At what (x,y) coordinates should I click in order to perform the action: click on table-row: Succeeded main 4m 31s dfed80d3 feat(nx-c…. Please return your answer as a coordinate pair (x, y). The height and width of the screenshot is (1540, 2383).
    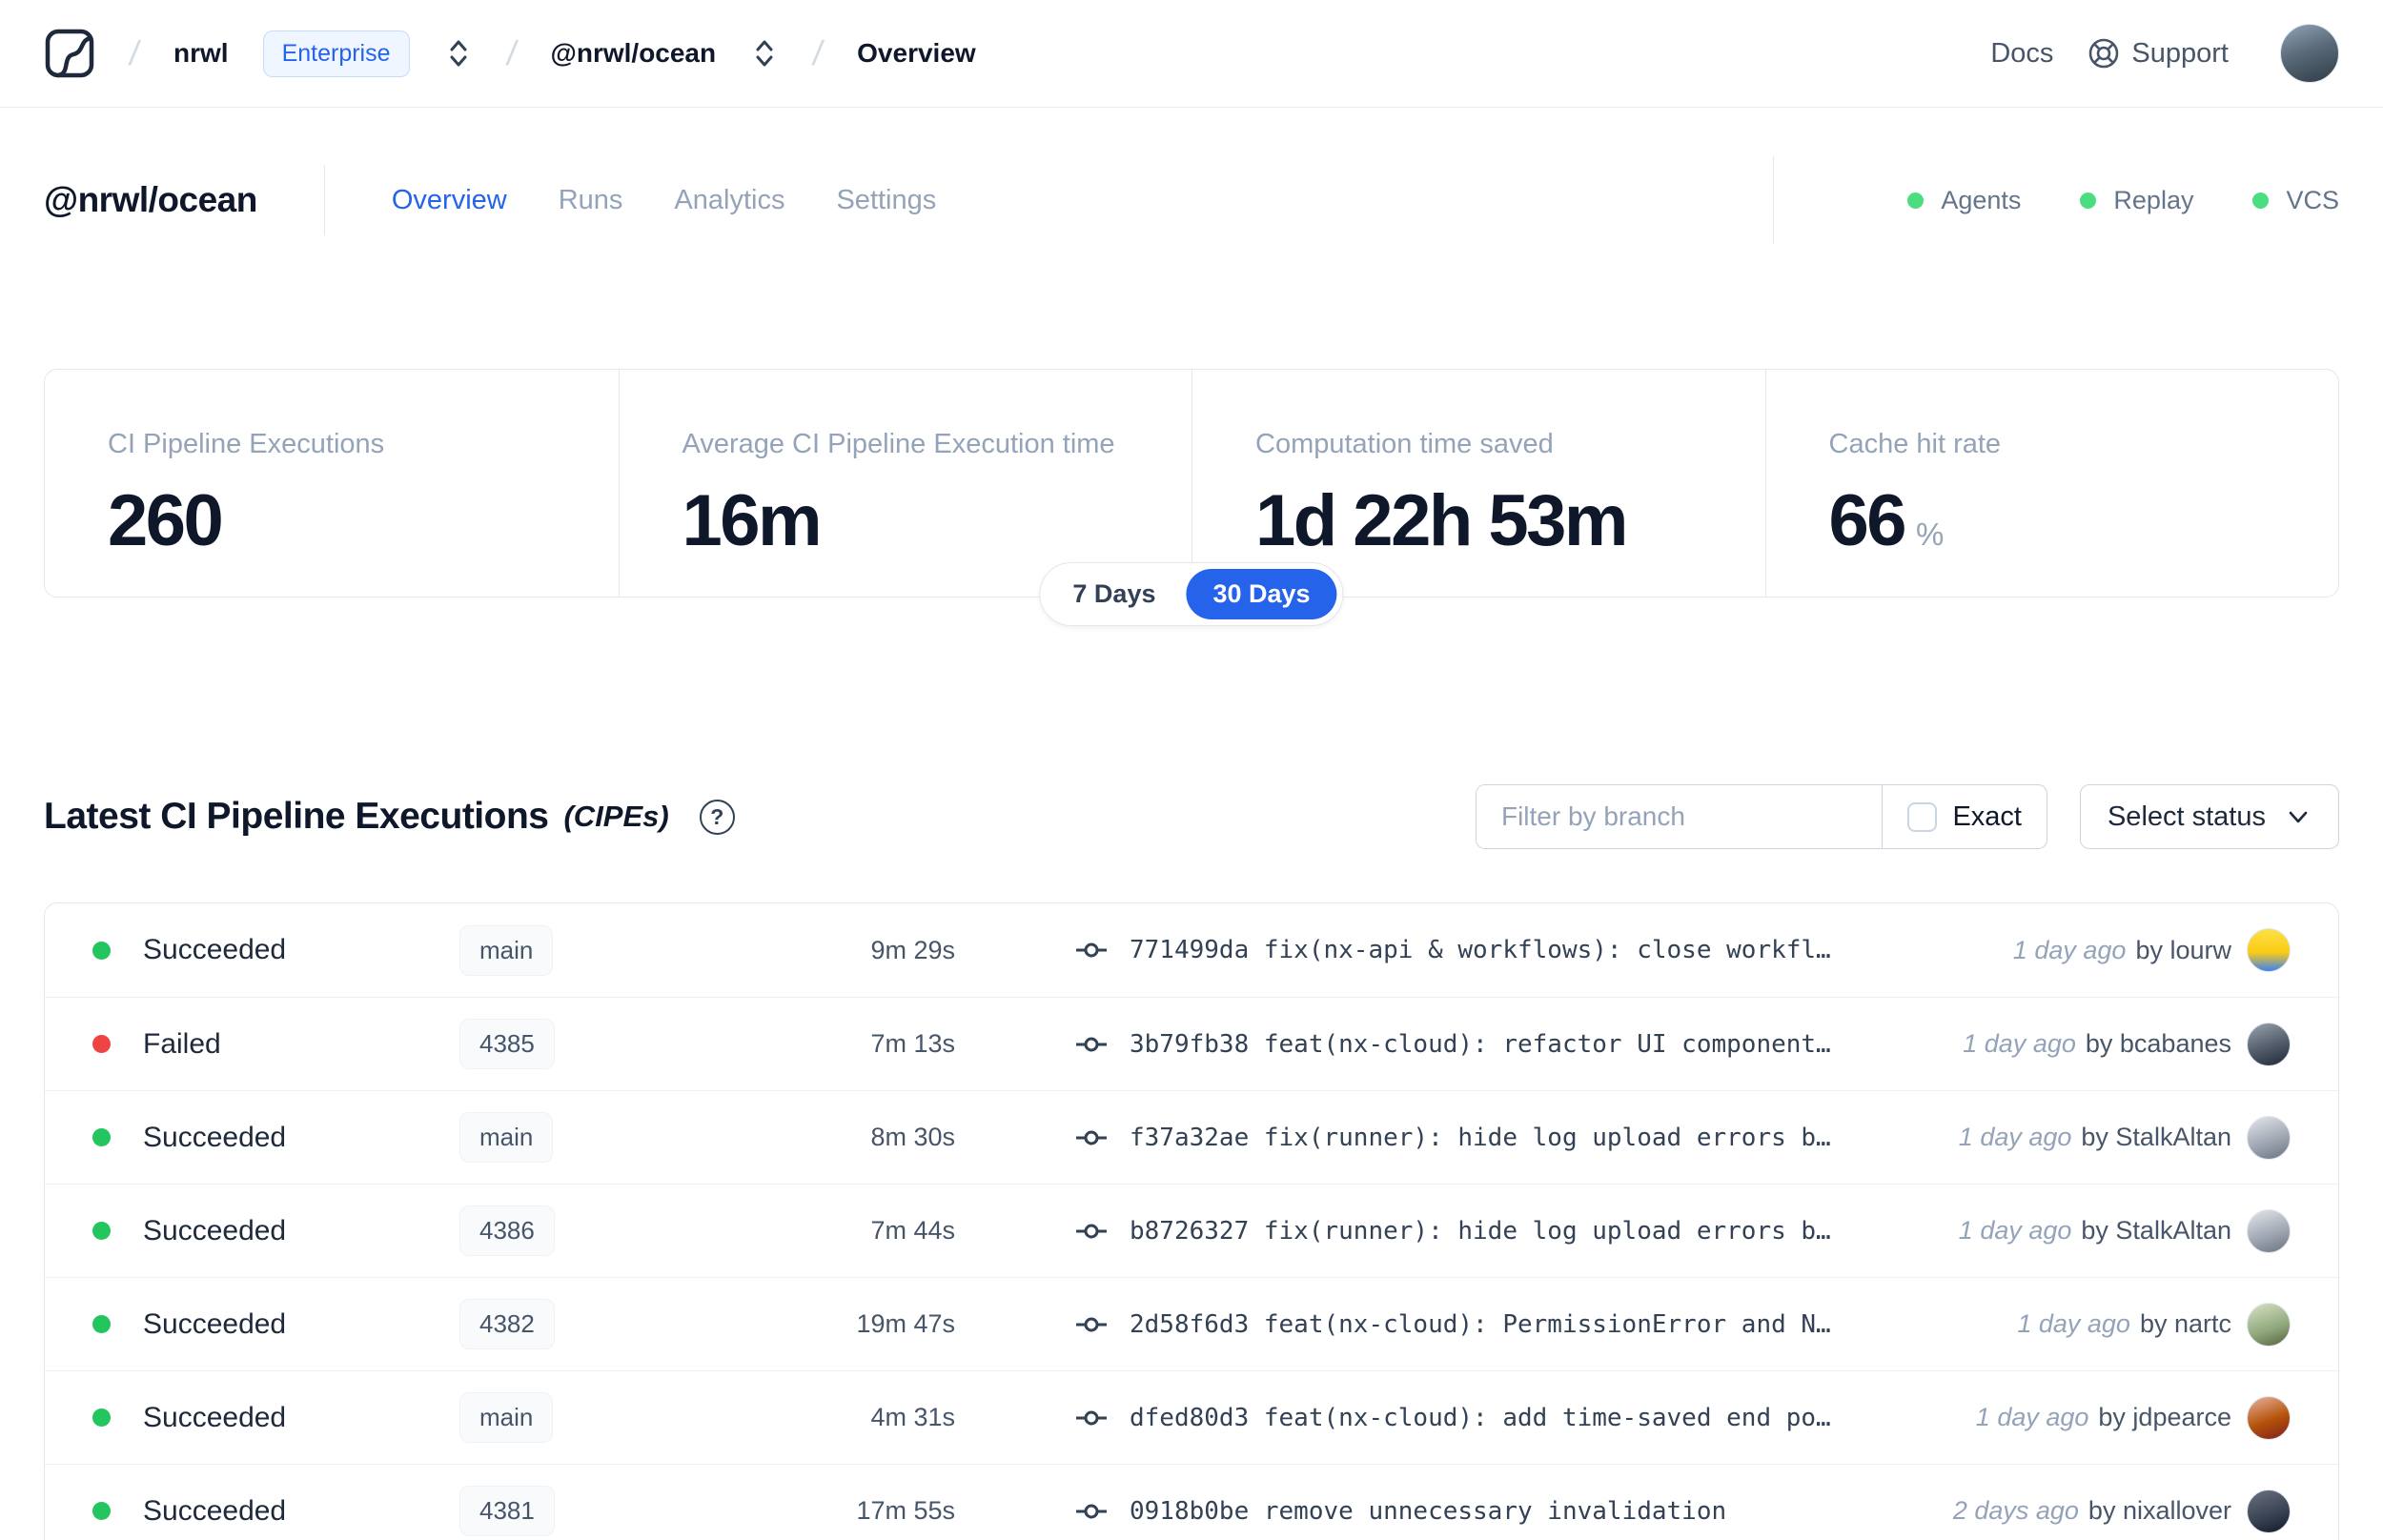
    Looking at the image, I should click on (1191, 1417).